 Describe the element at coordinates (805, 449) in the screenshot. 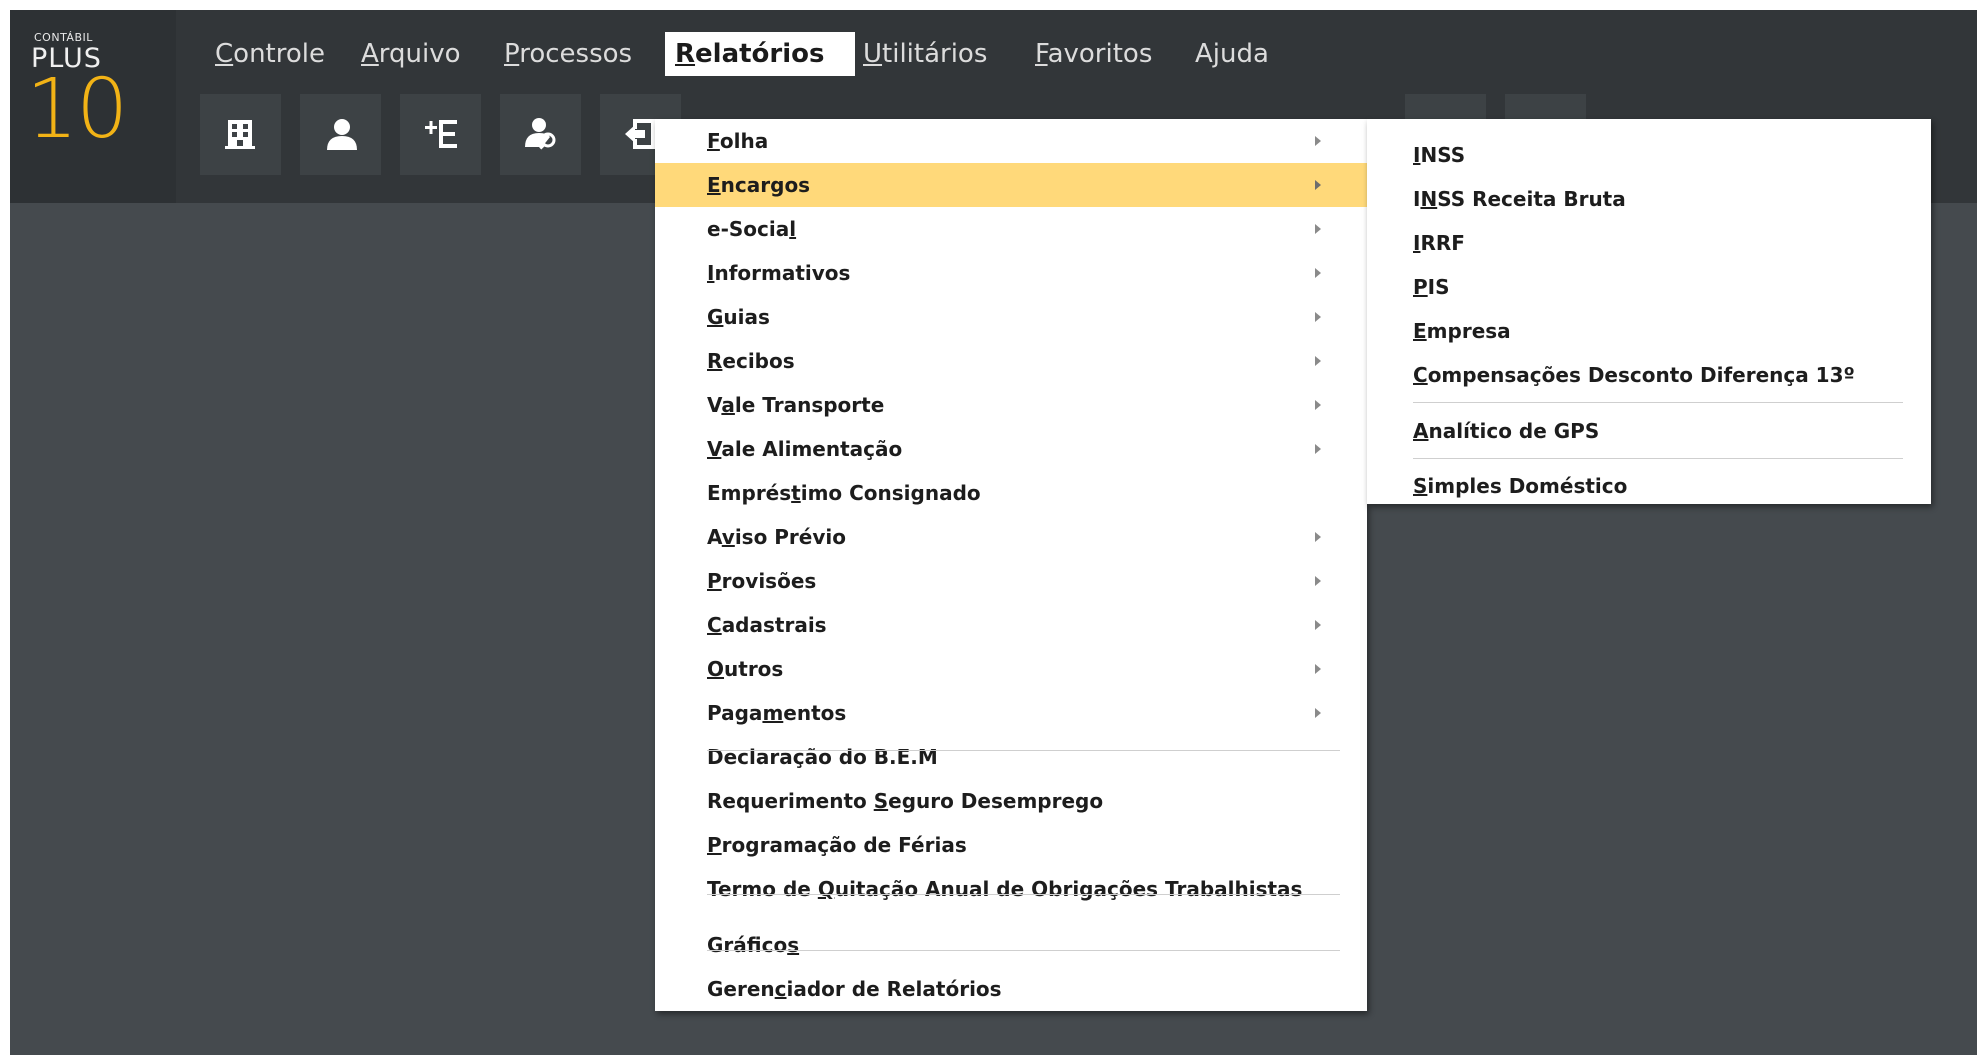

I see `menu-item-label: Vale Alimentação` at that location.